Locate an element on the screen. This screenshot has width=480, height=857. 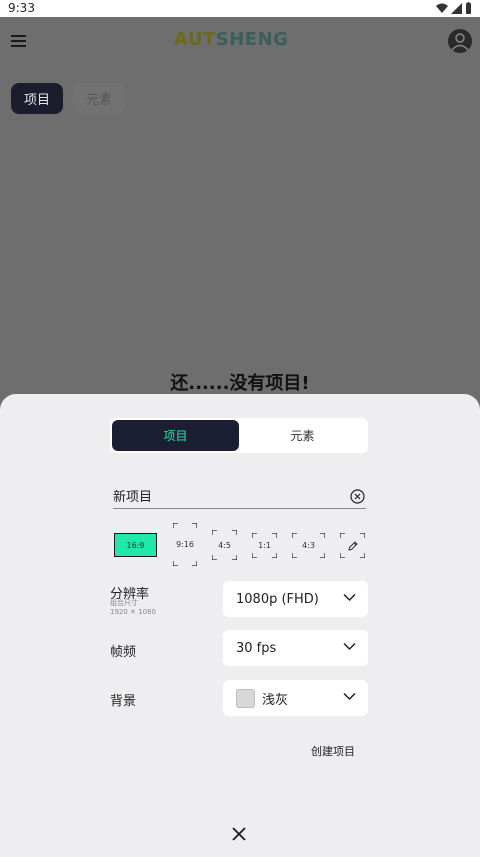
ratio-16-9: 16:9 is located at coordinates (135, 545).